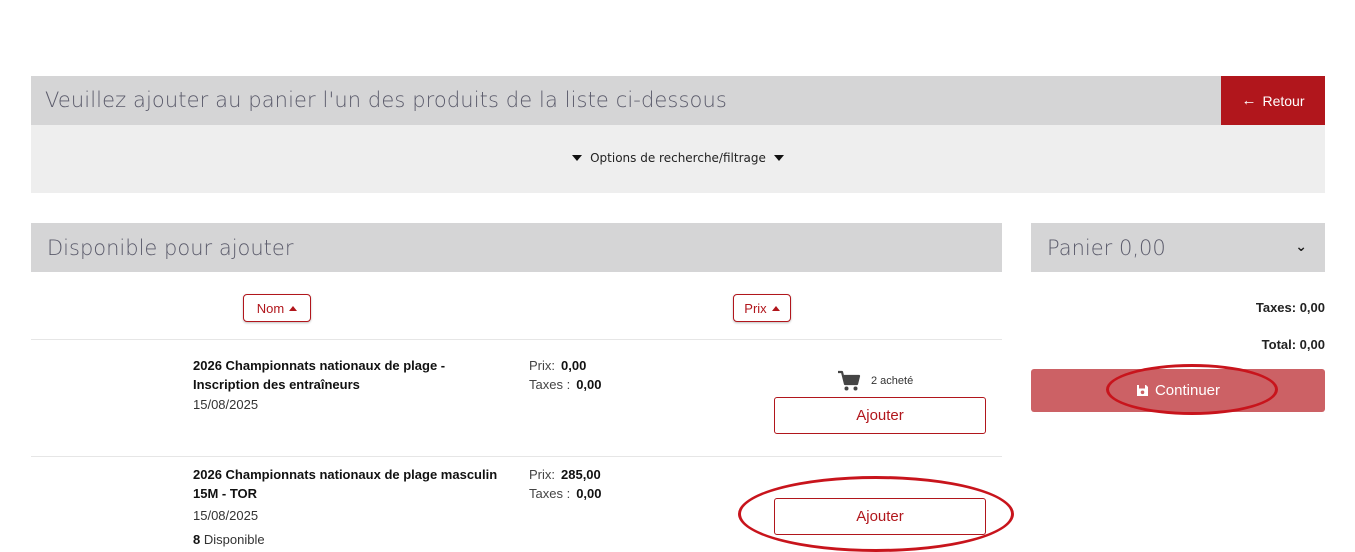  I want to click on back-button-label: Retour, so click(1283, 100).